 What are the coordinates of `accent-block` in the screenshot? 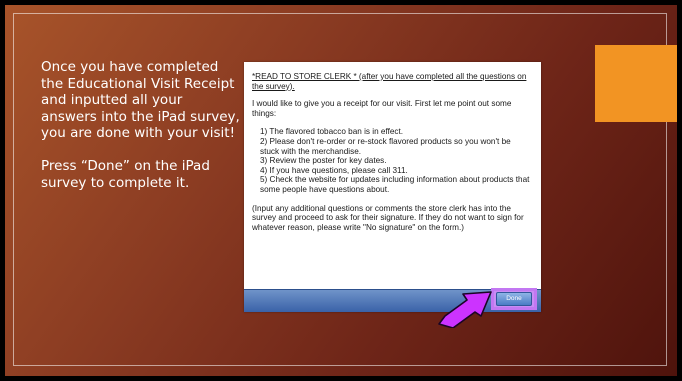 It's located at (636, 83).